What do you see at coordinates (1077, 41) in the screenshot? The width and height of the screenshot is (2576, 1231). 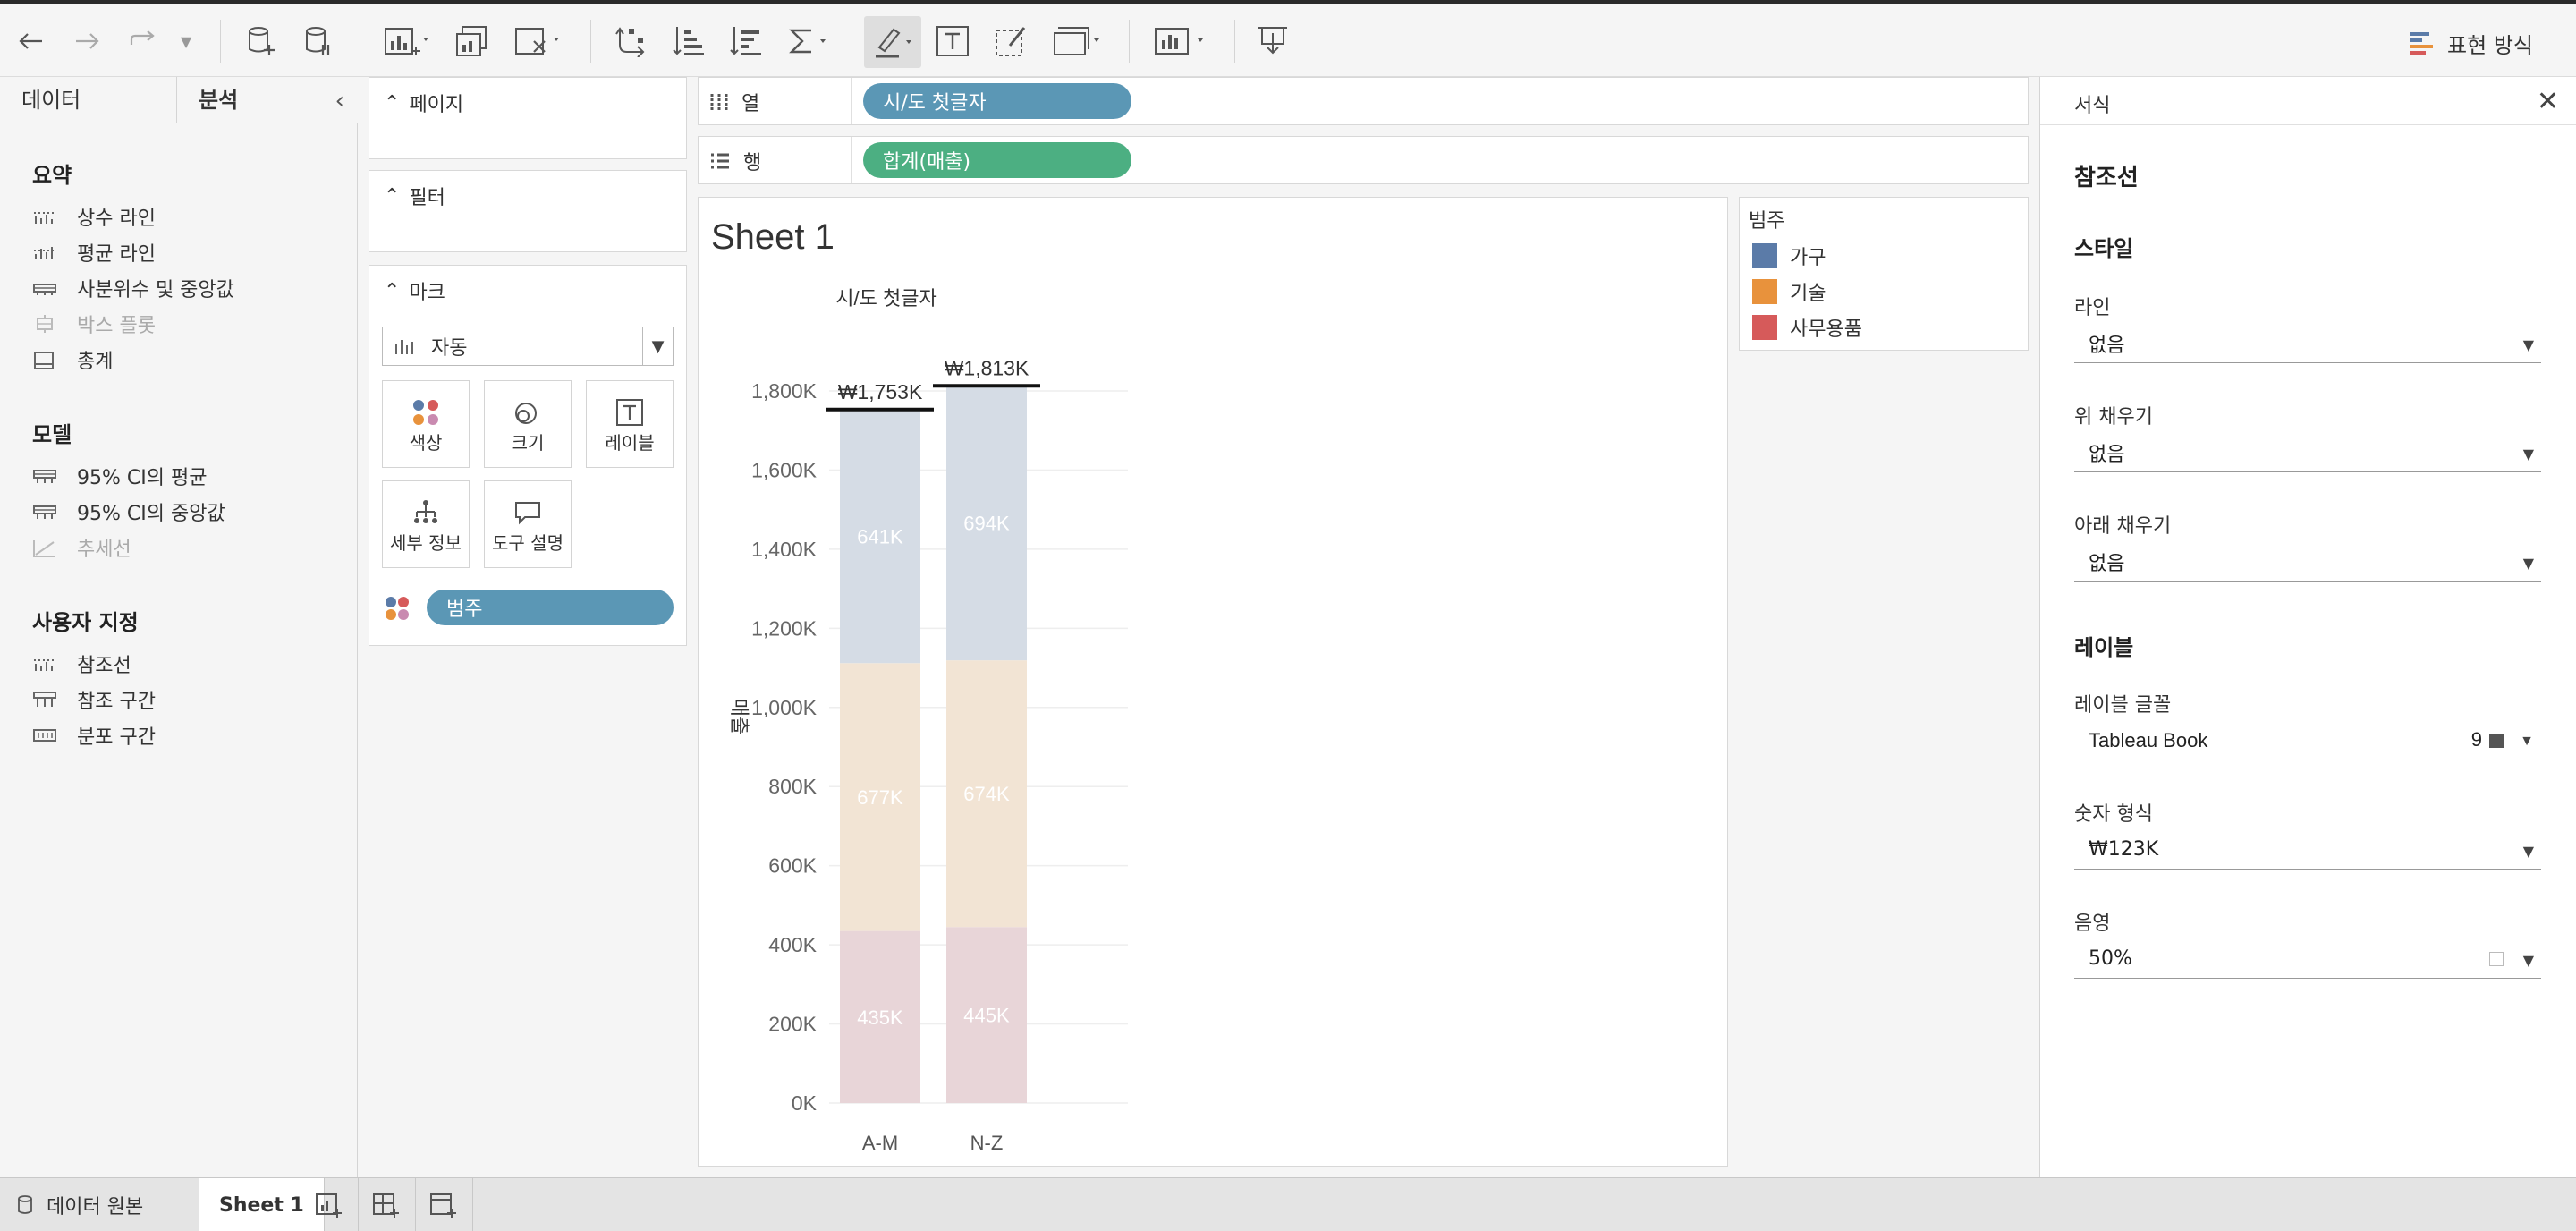 I see `fit-view-icon` at bounding box center [1077, 41].